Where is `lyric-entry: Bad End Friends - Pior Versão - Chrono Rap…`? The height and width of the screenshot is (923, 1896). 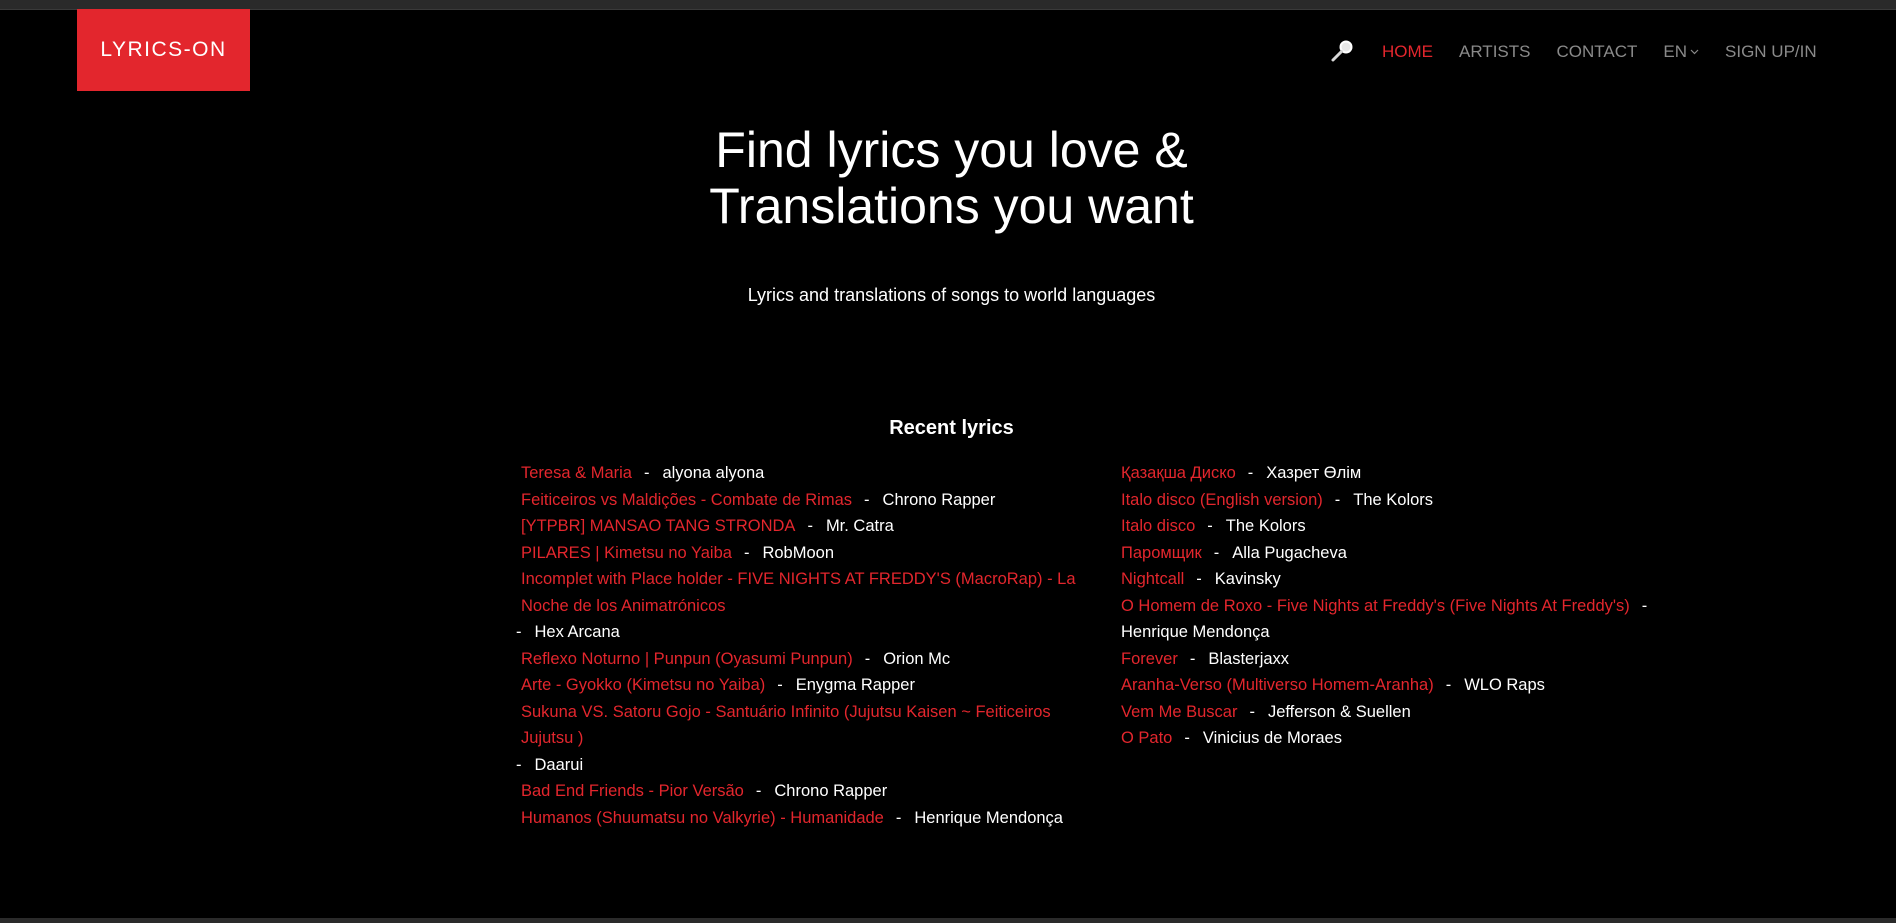 lyric-entry: Bad End Friends - Pior Versão - Chrono Rap… is located at coordinates (806, 791).